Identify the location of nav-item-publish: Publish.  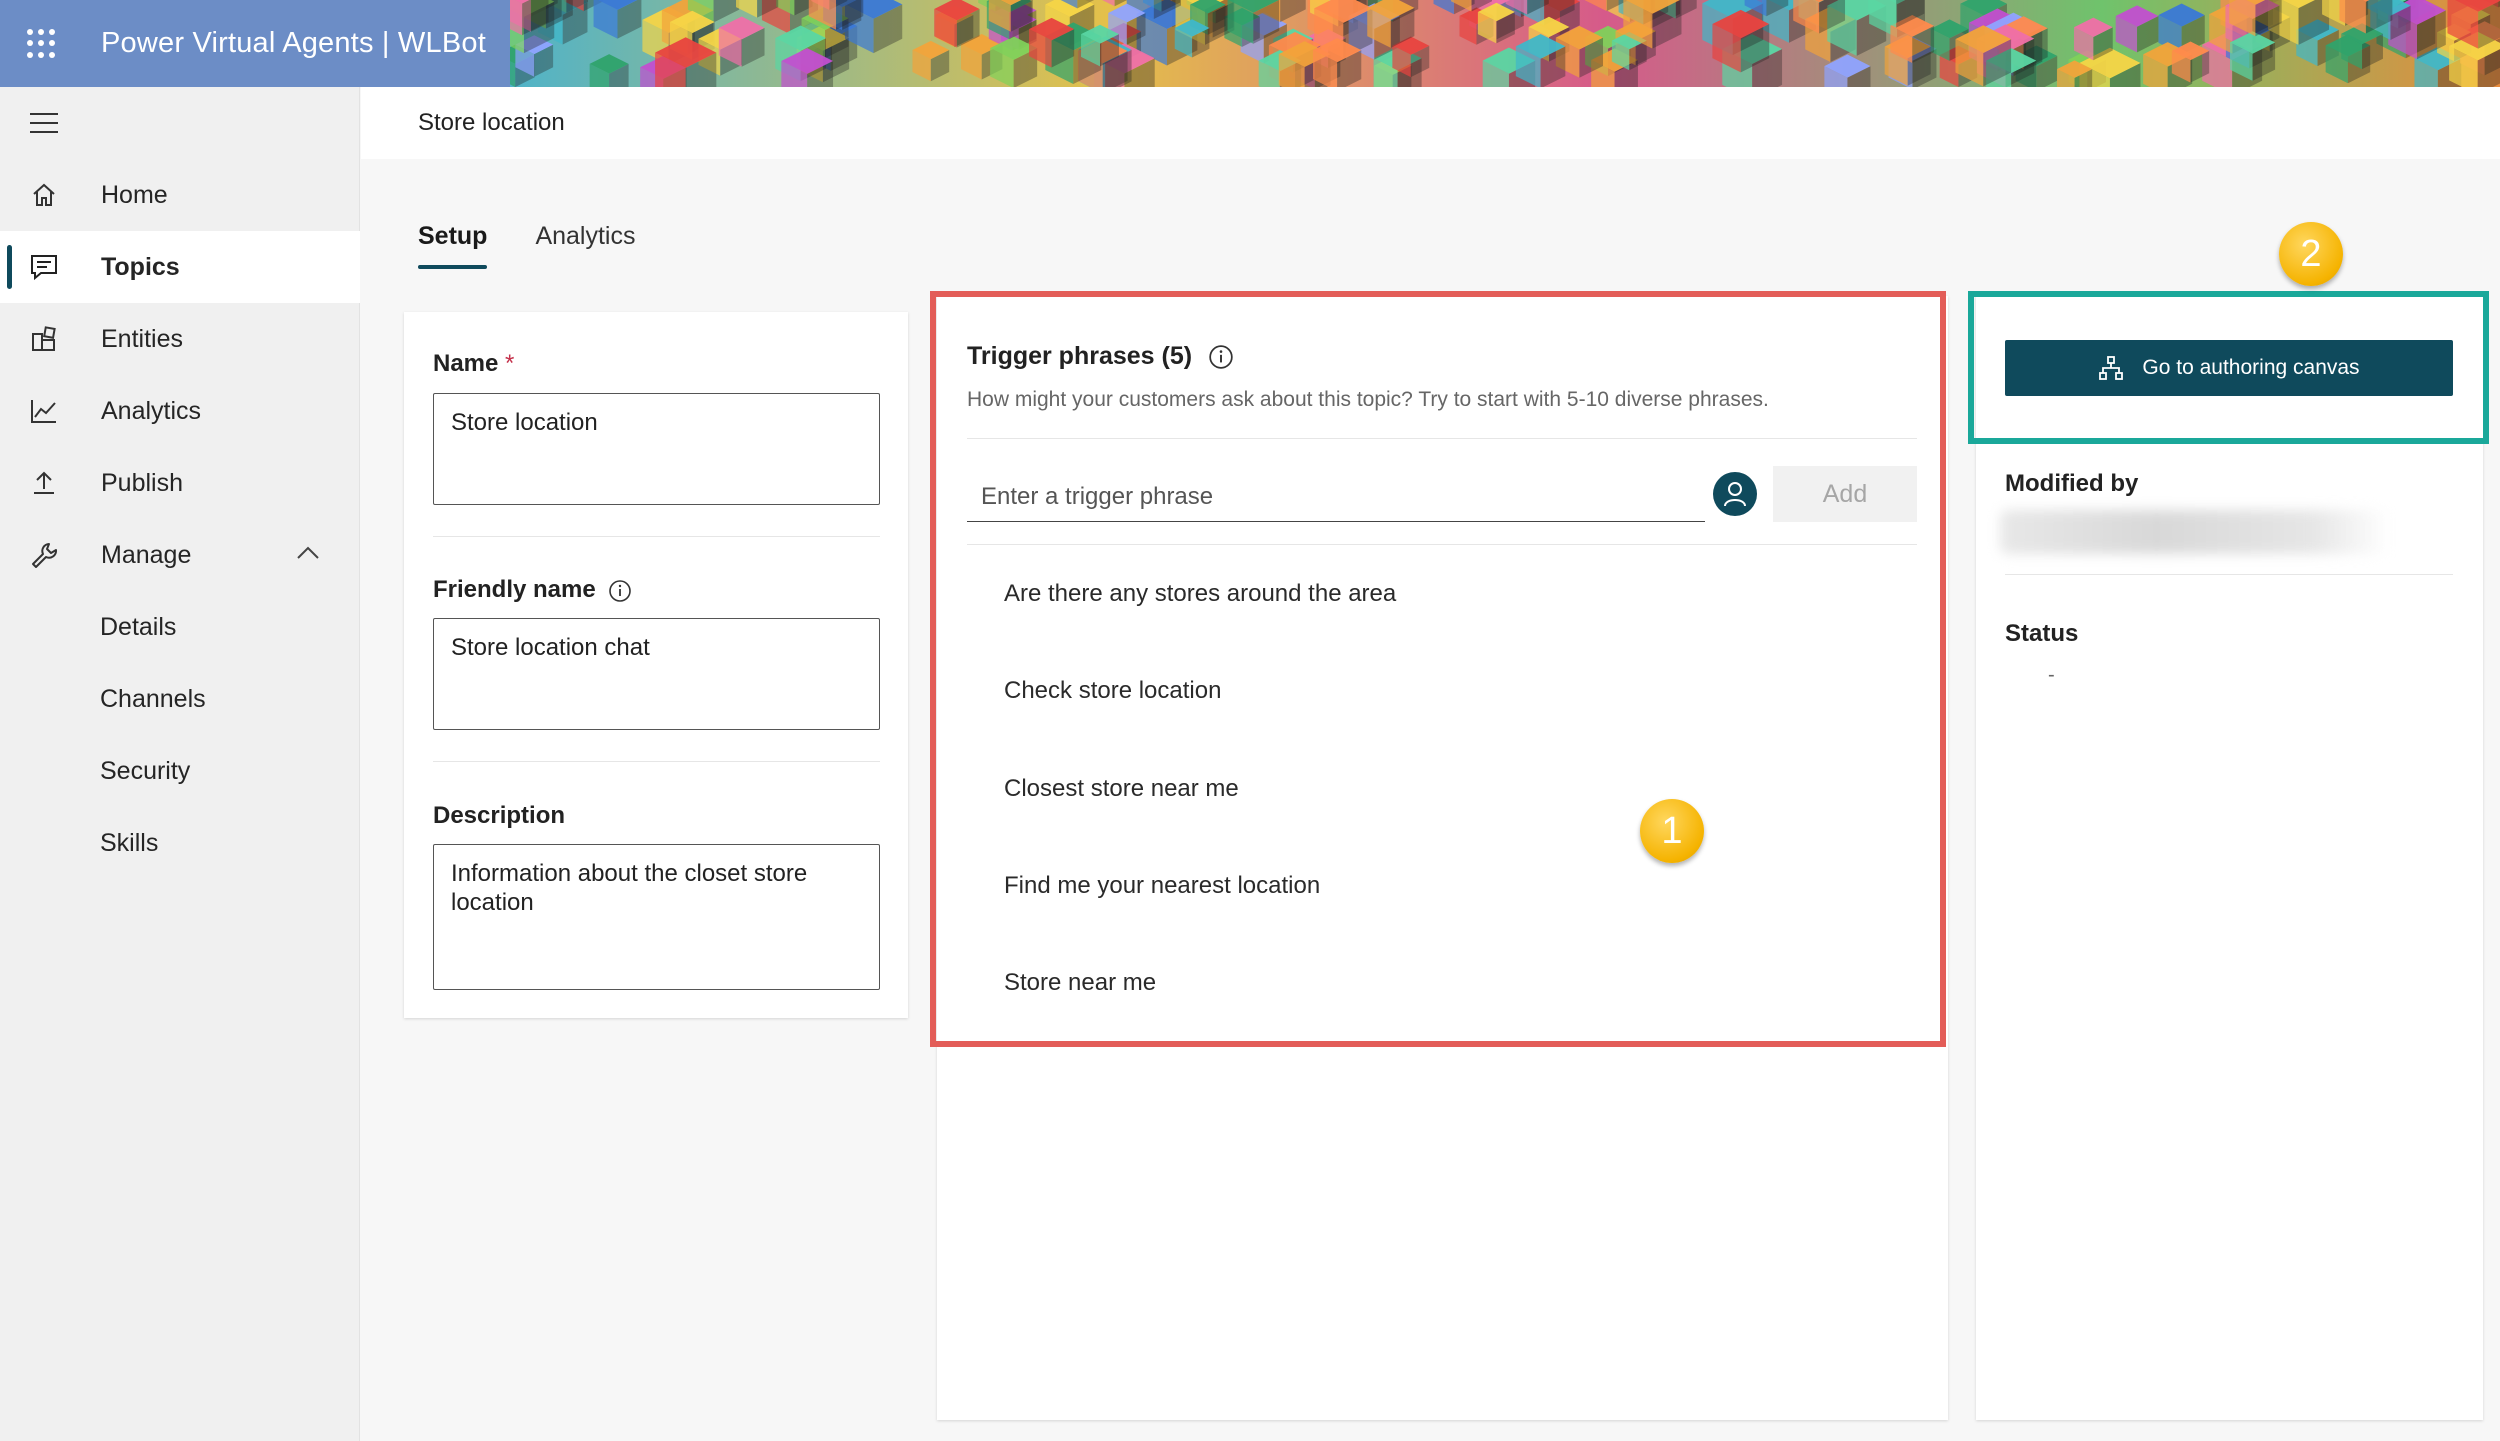
(180, 483).